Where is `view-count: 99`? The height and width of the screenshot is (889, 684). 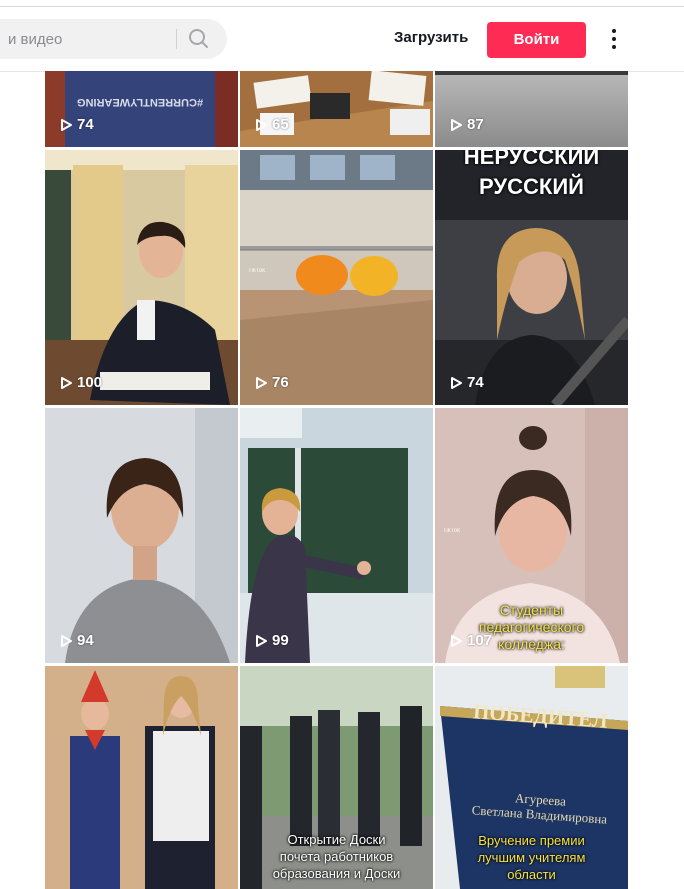 view-count: 99 is located at coordinates (271, 640).